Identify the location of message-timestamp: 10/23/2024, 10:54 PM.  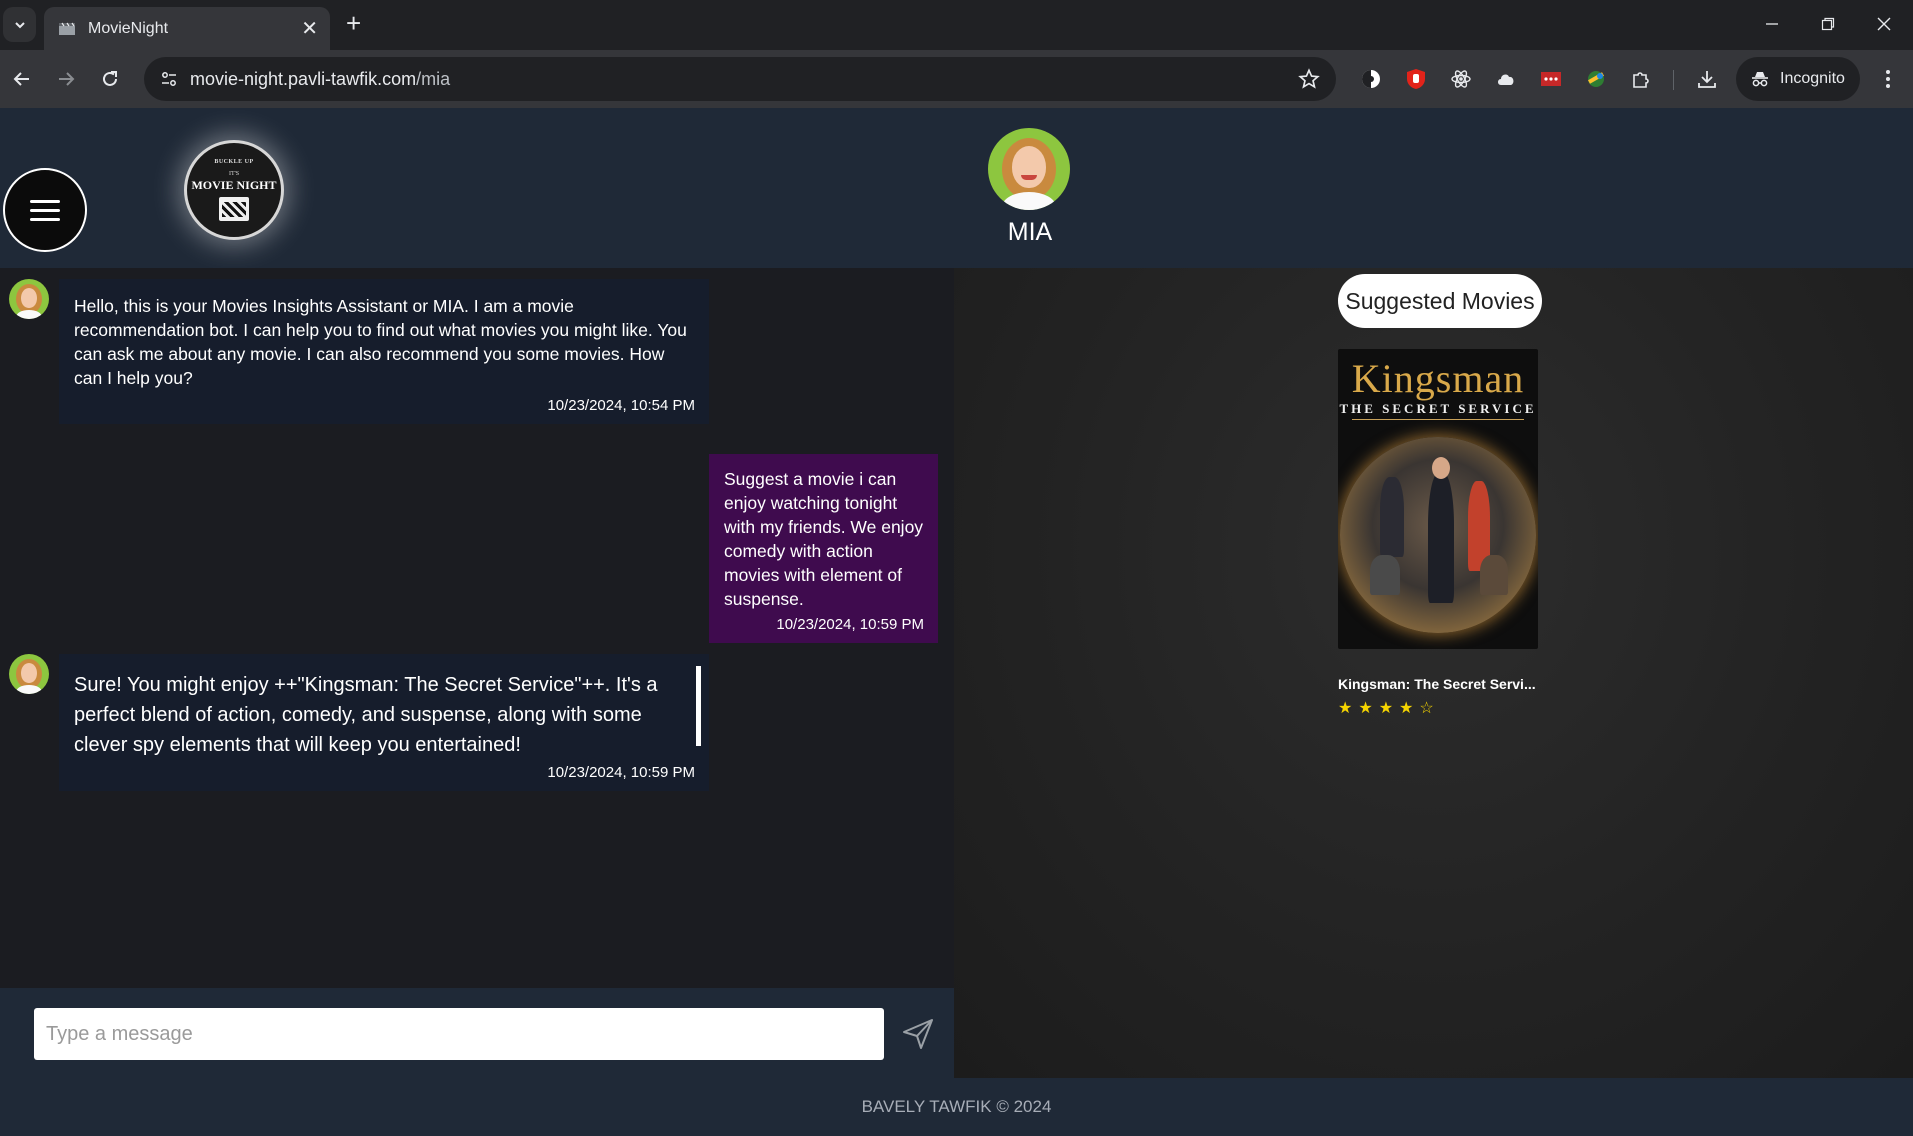
(621, 405).